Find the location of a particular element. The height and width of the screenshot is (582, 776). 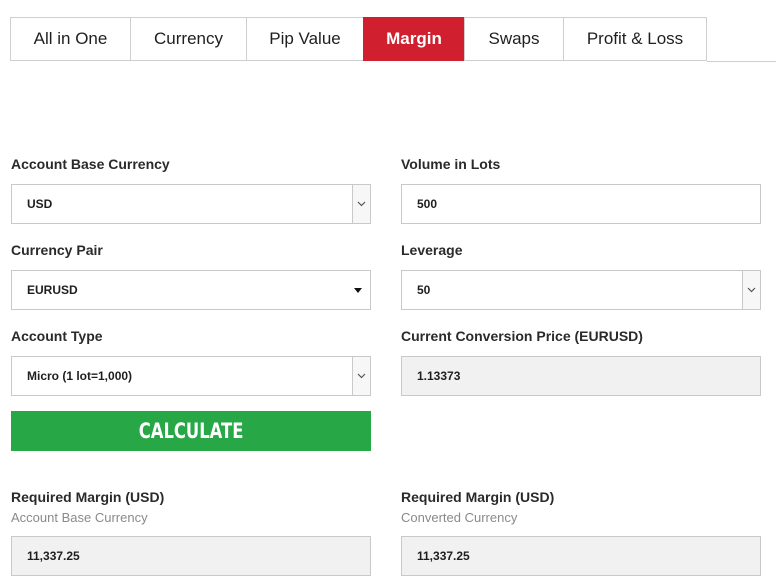

currency-pair-value: EURUSD is located at coordinates (52, 290).